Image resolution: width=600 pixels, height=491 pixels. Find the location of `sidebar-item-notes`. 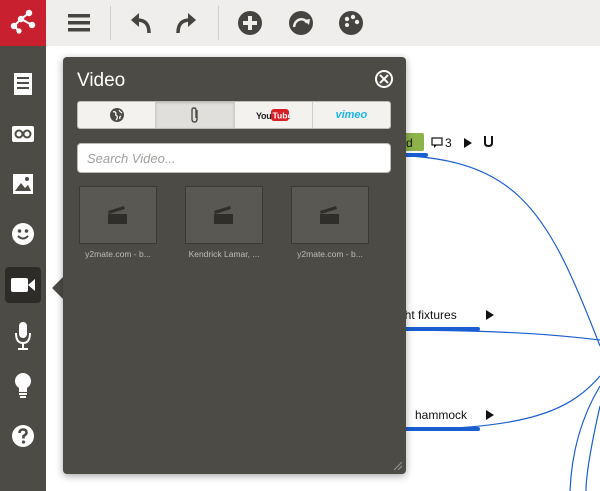

sidebar-item-notes is located at coordinates (23, 84).